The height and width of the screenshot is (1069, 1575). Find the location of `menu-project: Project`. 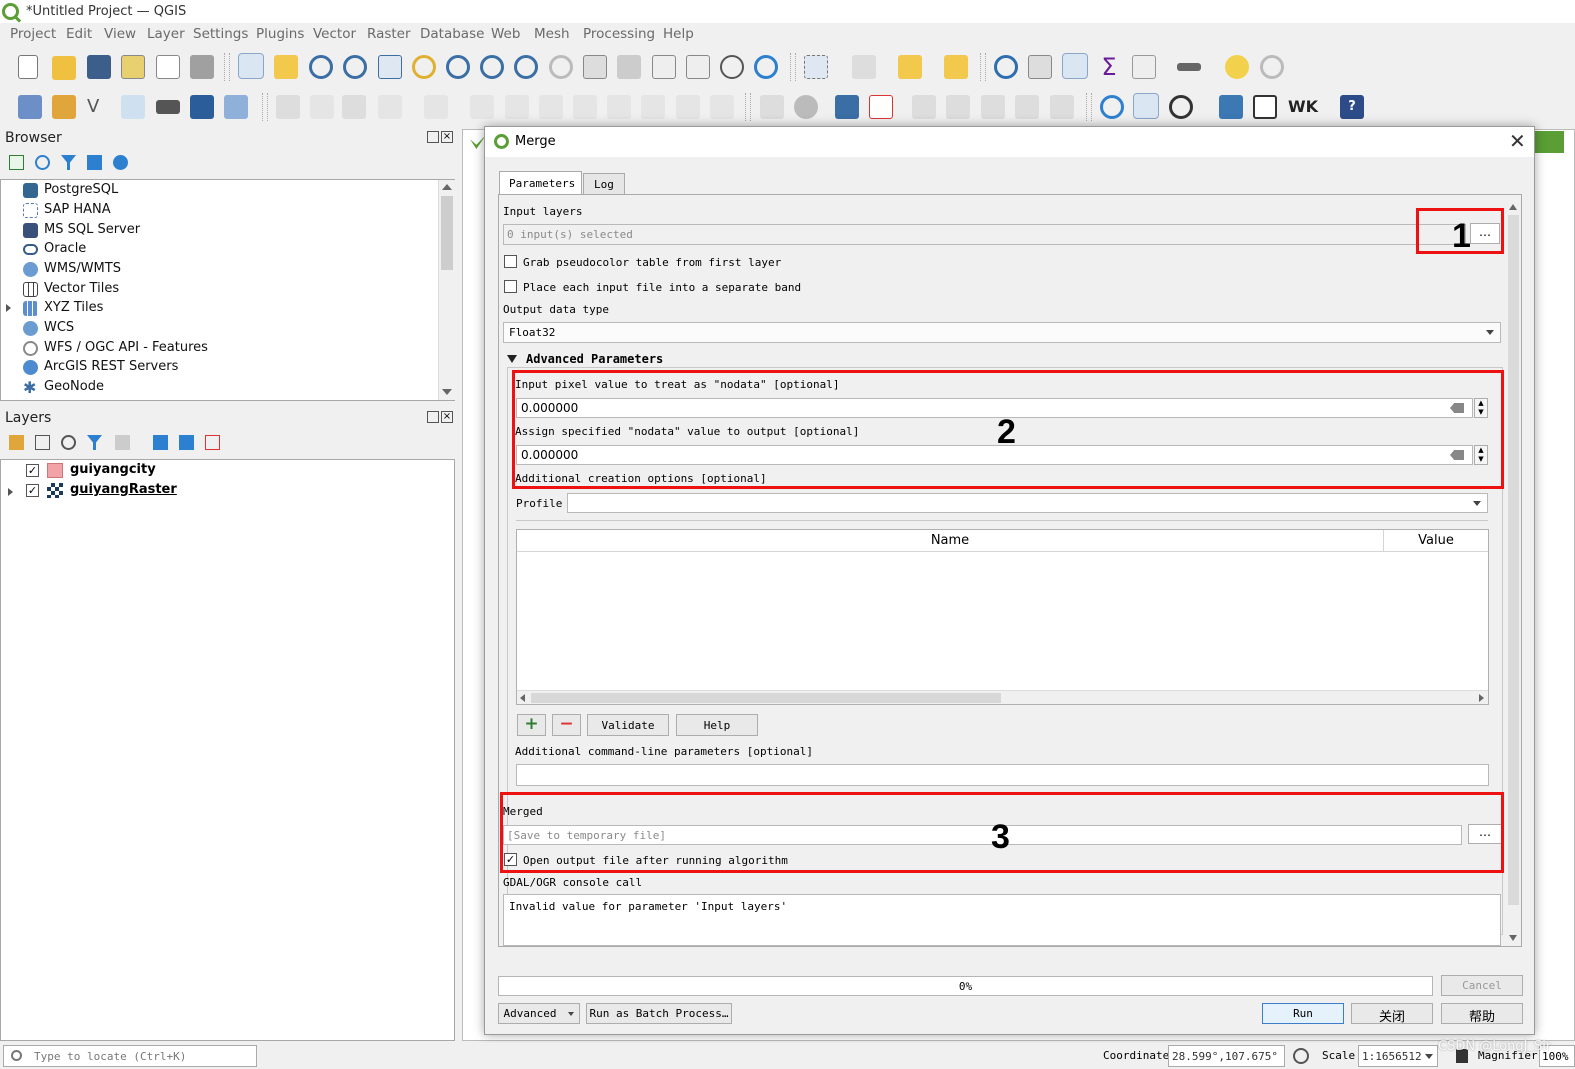

menu-project: Project is located at coordinates (33, 34).